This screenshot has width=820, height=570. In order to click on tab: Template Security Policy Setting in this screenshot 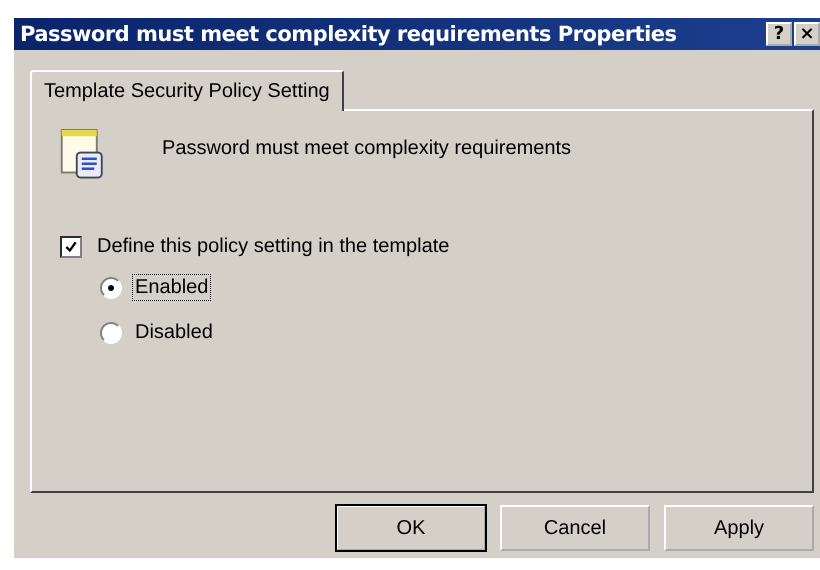, I will do `click(187, 90)`.